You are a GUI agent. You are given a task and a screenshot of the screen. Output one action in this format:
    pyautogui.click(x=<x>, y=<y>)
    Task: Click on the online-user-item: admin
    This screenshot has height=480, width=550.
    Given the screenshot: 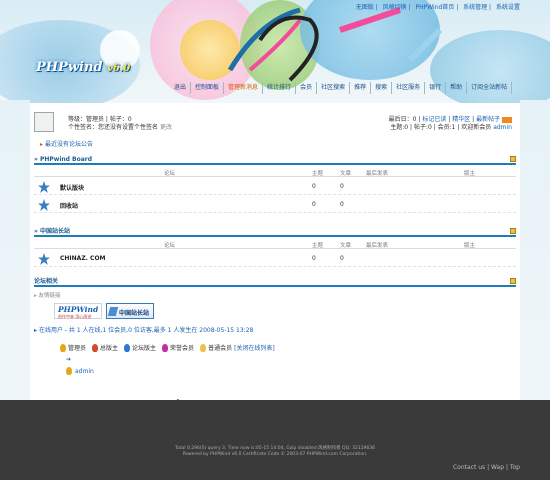 What is the action you would take?
    pyautogui.click(x=80, y=371)
    